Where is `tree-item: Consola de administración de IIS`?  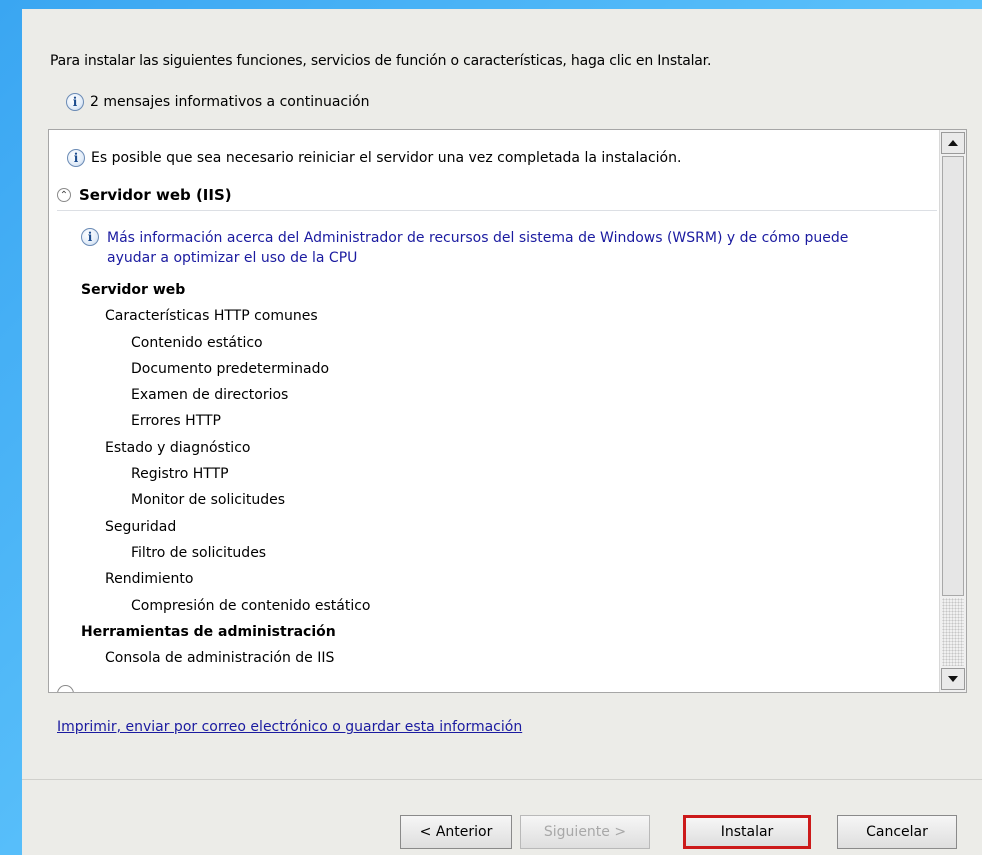 tree-item: Consola de administración de IIS is located at coordinates (220, 658).